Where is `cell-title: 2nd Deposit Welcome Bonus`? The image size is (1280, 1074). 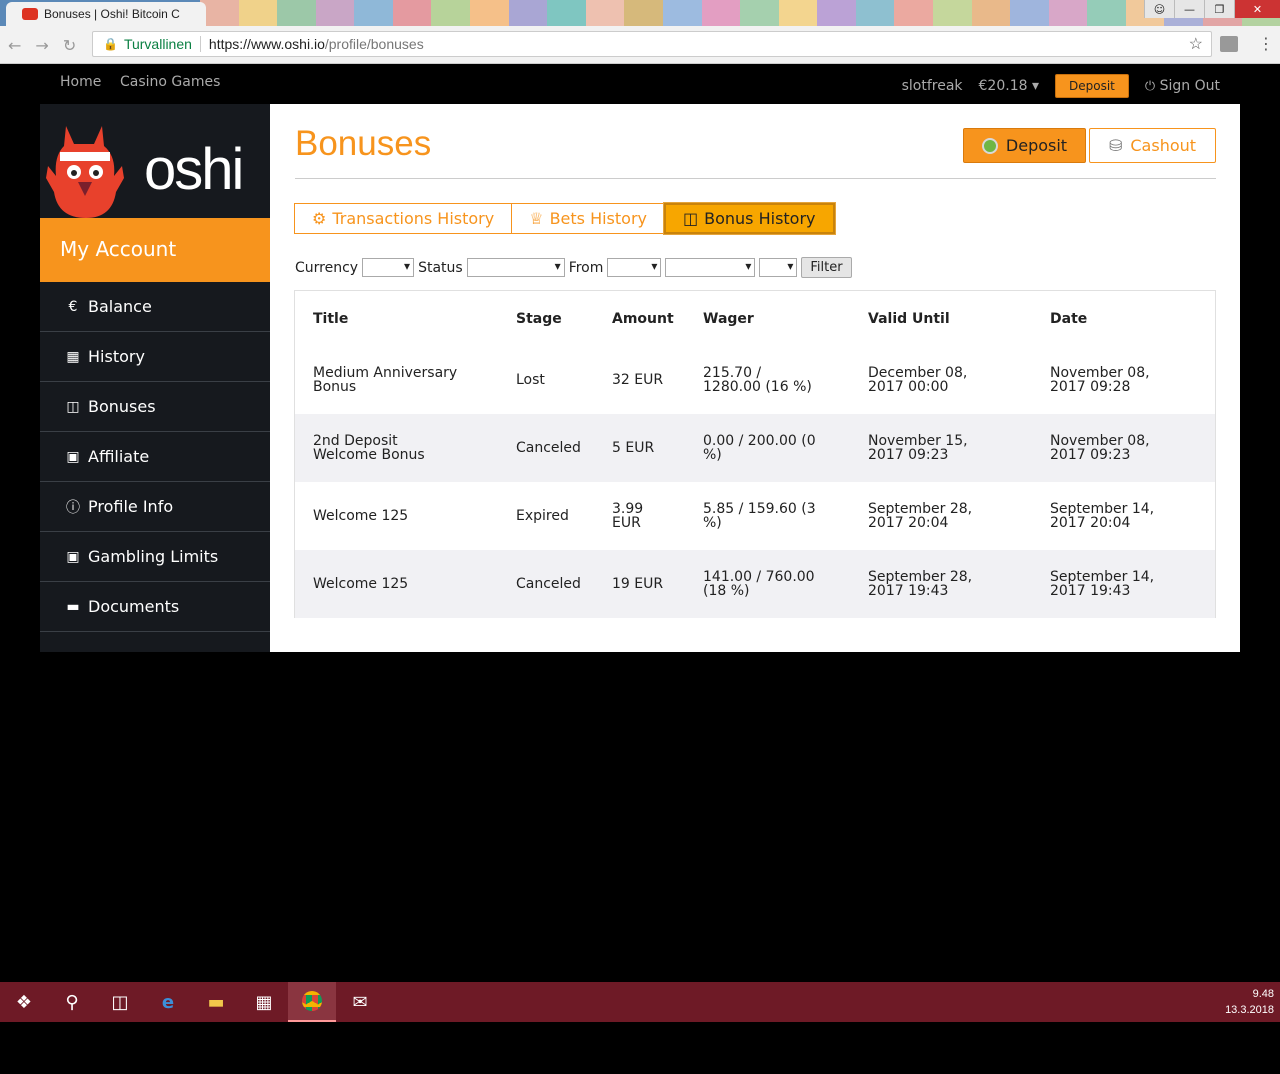
cell-title: 2nd Deposit Welcome Bonus is located at coordinates (396, 448).